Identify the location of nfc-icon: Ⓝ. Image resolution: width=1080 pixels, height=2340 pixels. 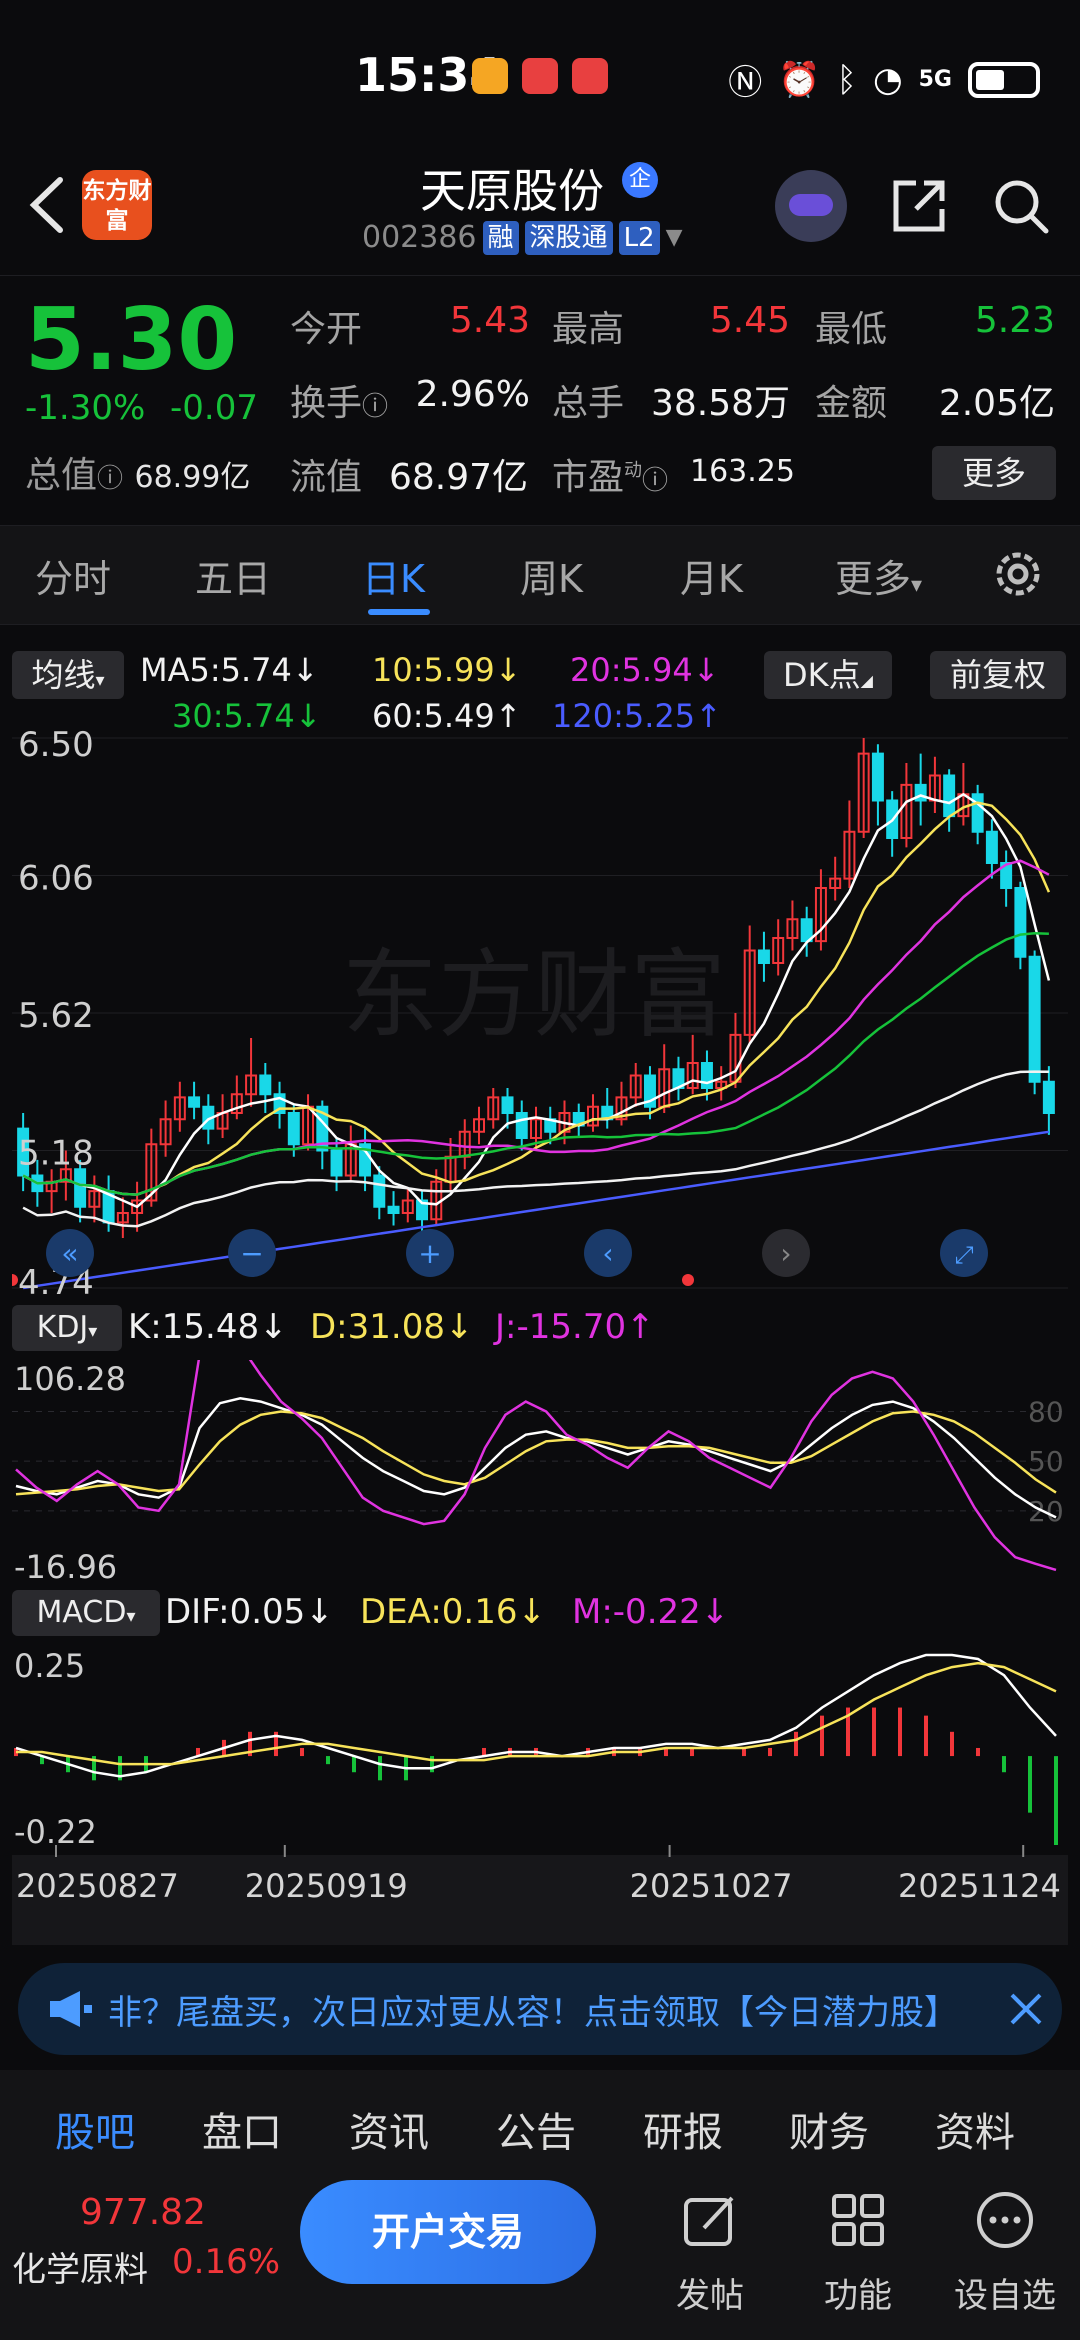
(745, 83).